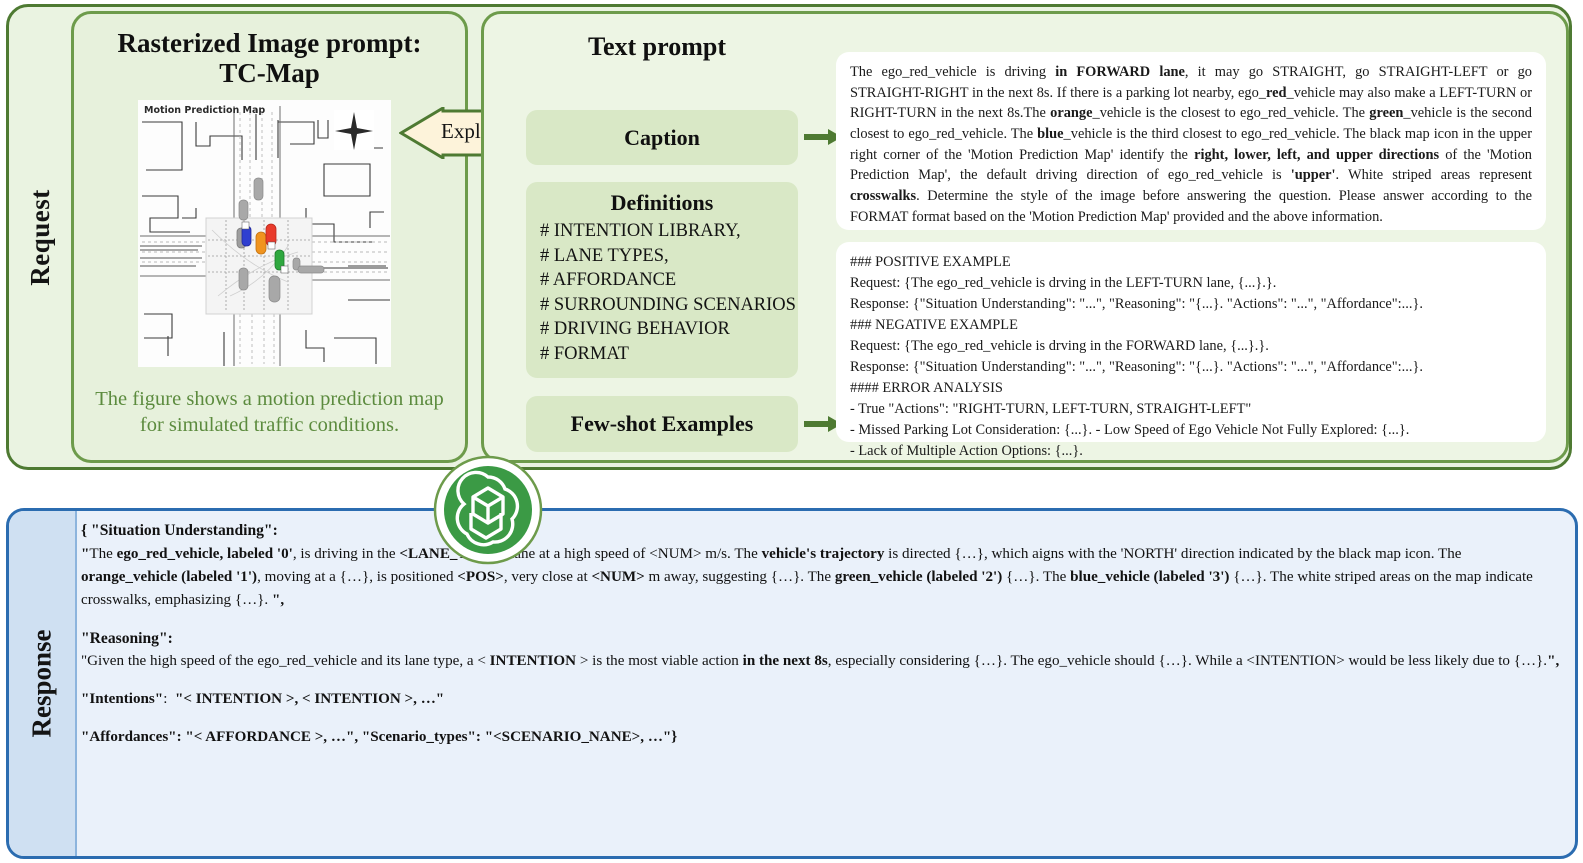  I want to click on image-prompt-title-line2: TC-Map, so click(269, 73).